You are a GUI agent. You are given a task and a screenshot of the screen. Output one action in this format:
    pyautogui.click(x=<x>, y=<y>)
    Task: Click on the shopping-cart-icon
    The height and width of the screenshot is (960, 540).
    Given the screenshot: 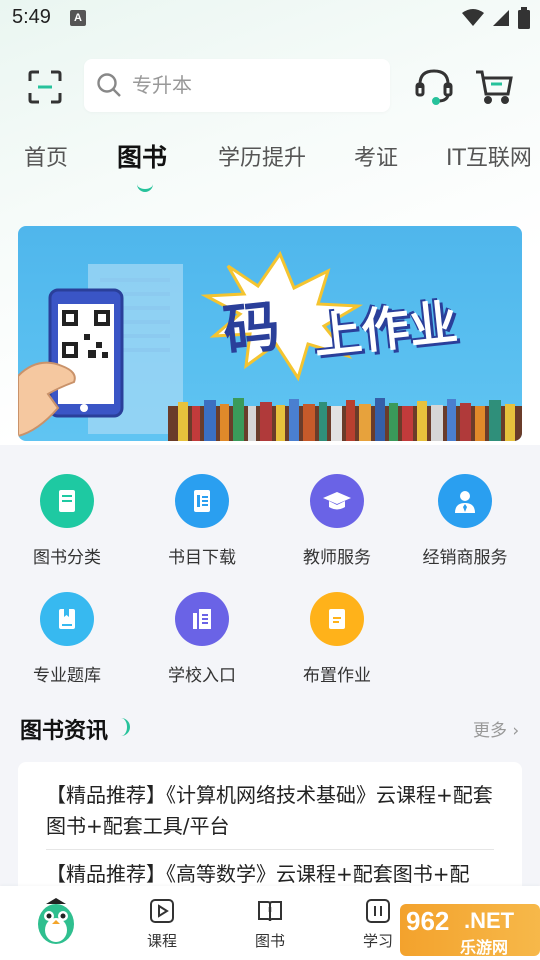 What is the action you would take?
    pyautogui.click(x=494, y=86)
    